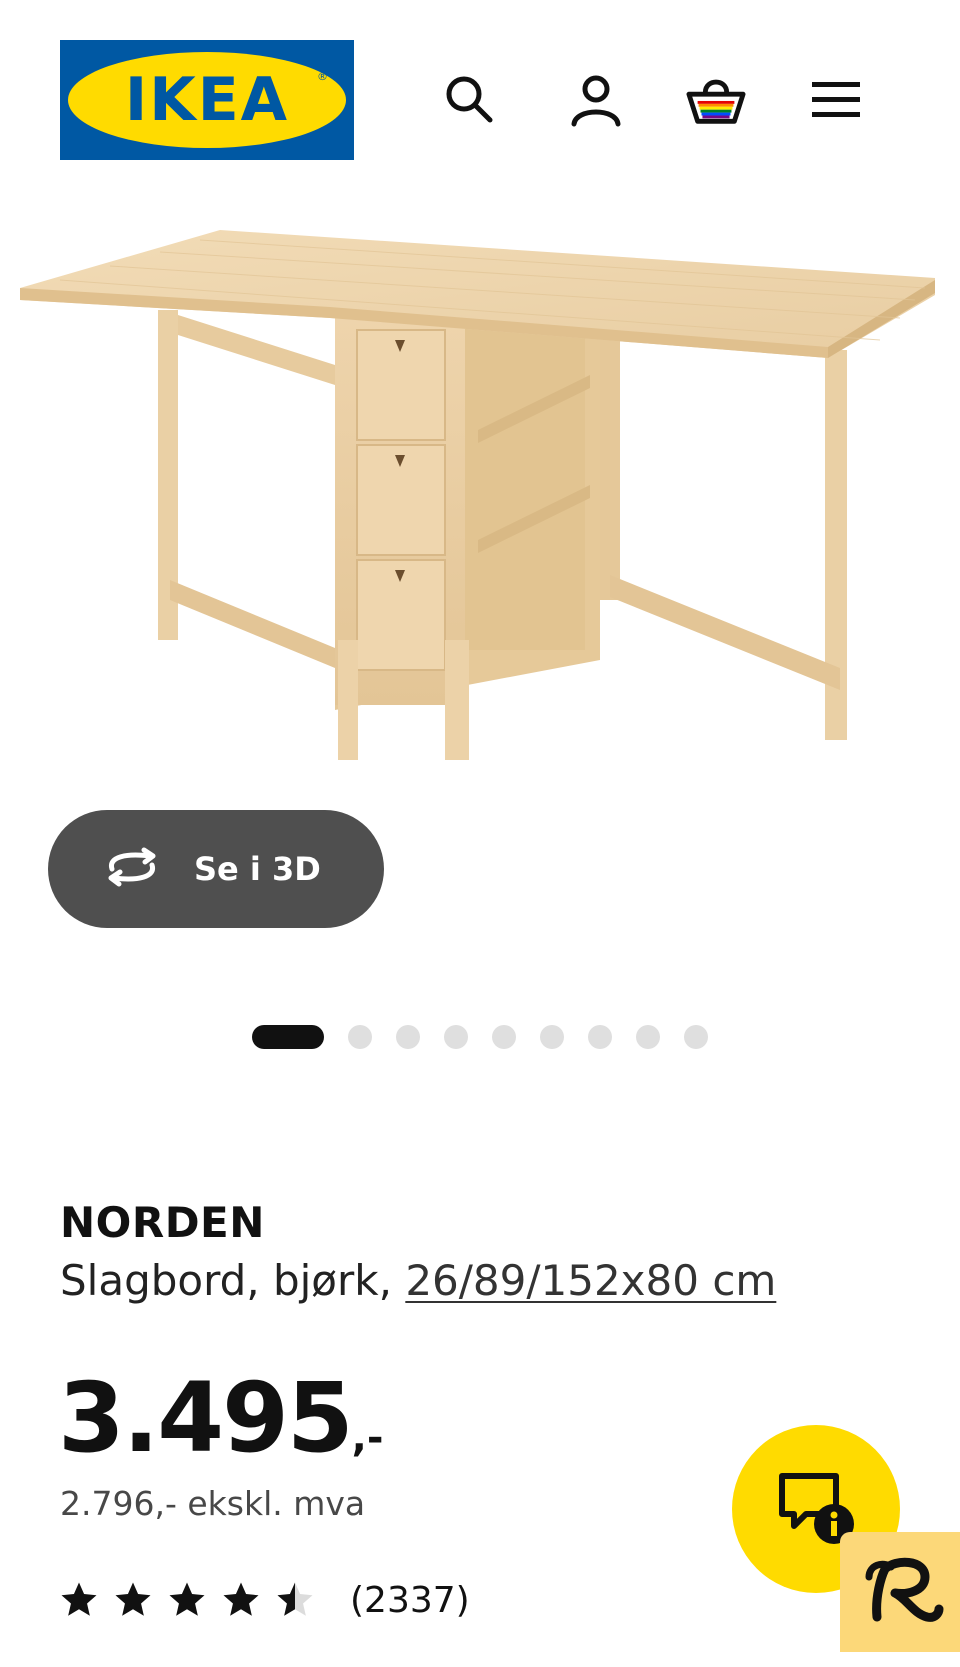 The width and height of the screenshot is (960, 1667). I want to click on rating: (2337), so click(264, 1600).